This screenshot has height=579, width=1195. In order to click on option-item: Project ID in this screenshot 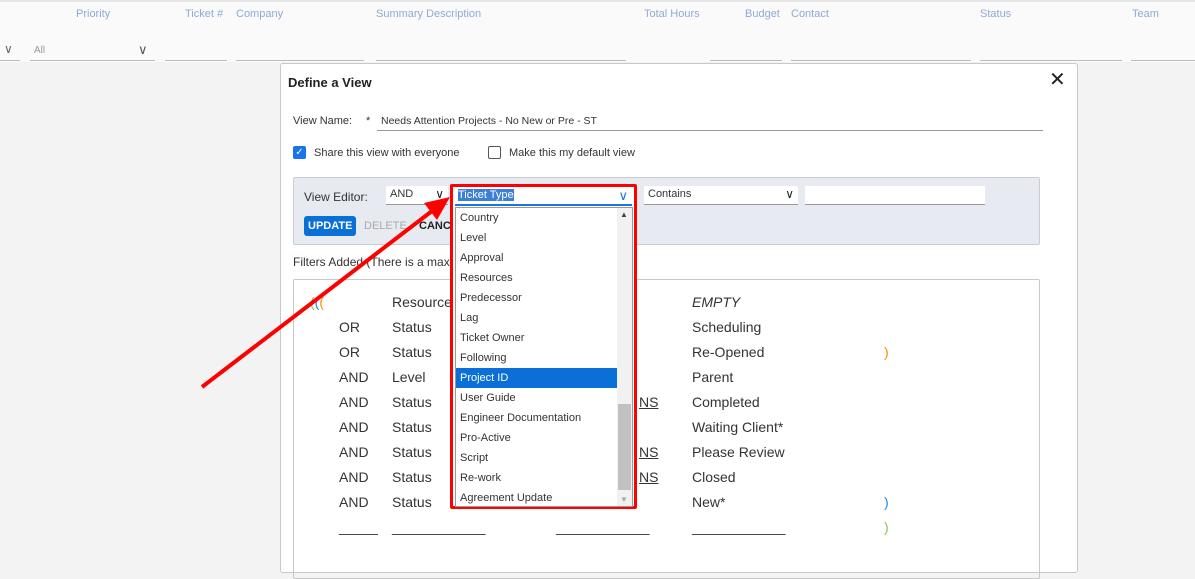, I will do `click(544, 378)`.